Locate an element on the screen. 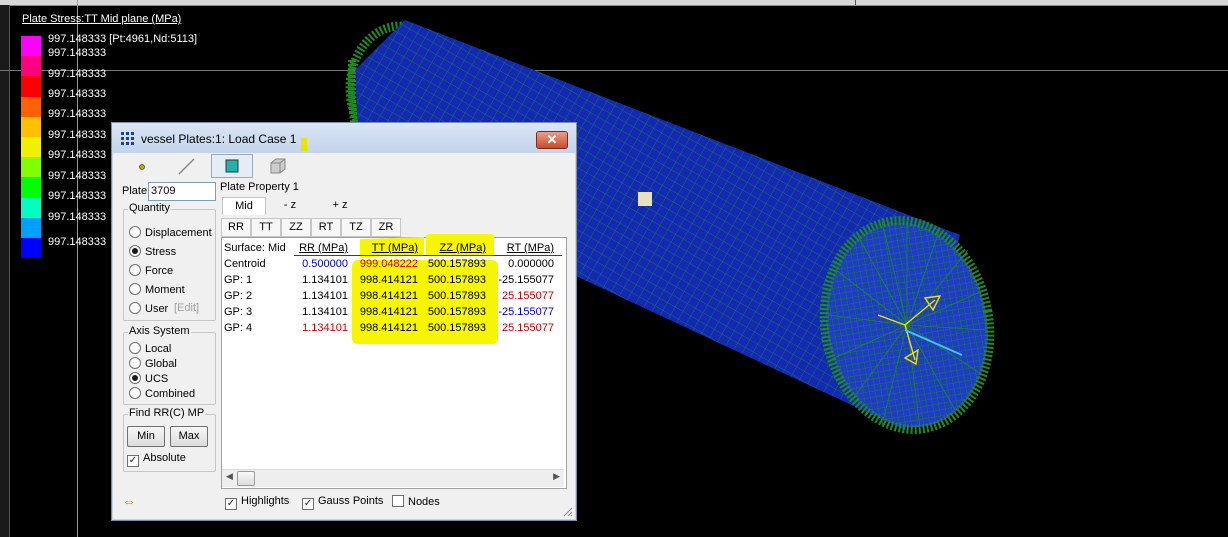  scroll-left-icon: ◀ is located at coordinates (229, 476).